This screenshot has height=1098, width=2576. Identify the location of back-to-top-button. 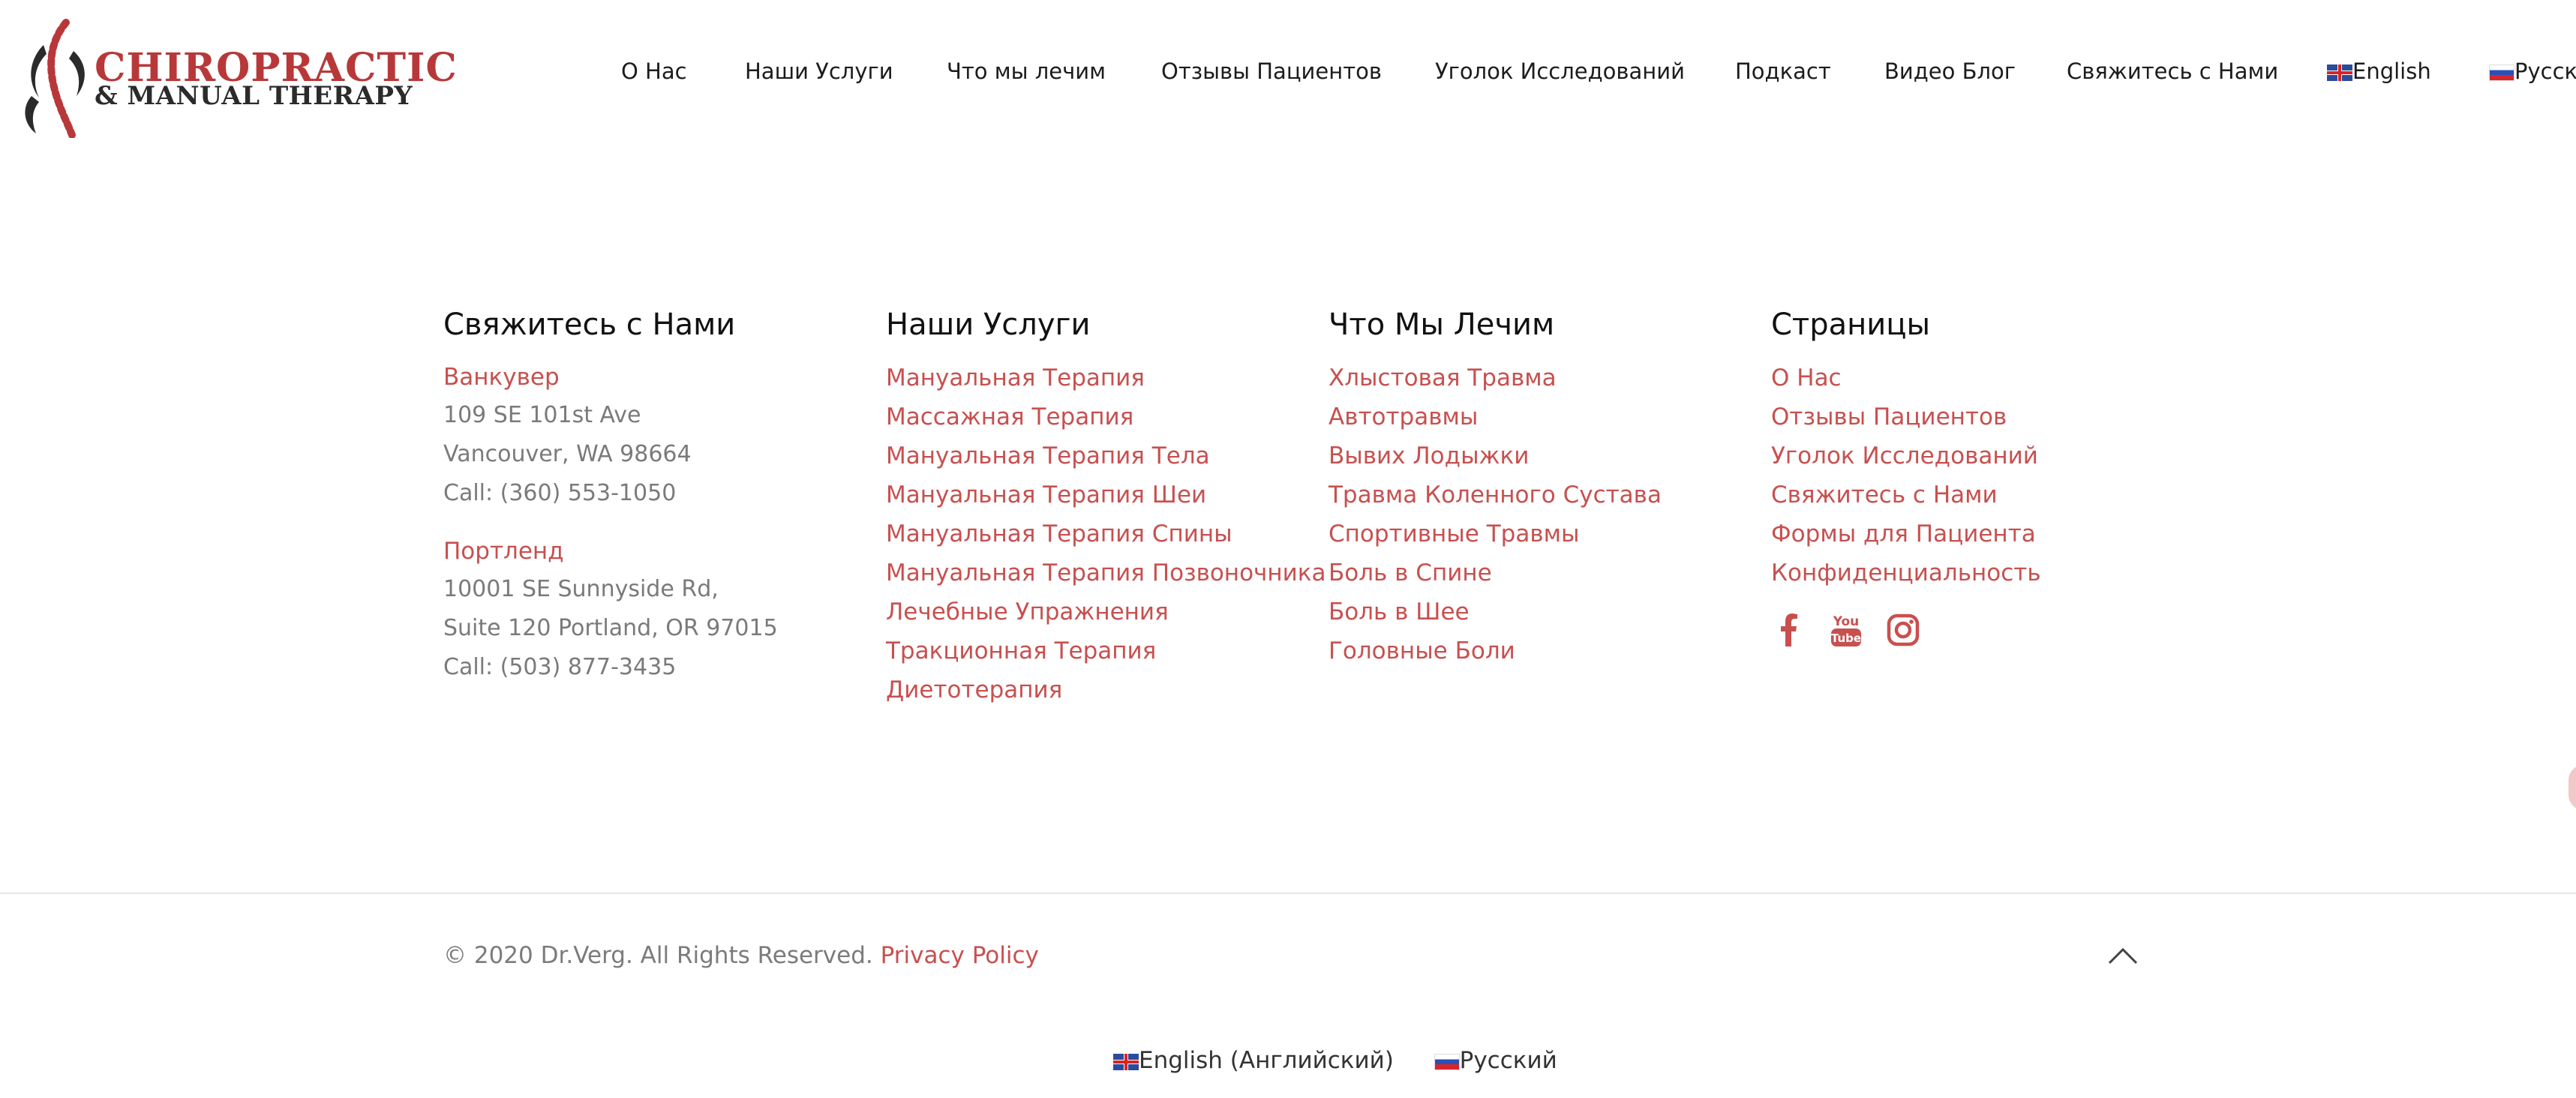
(2122, 955).